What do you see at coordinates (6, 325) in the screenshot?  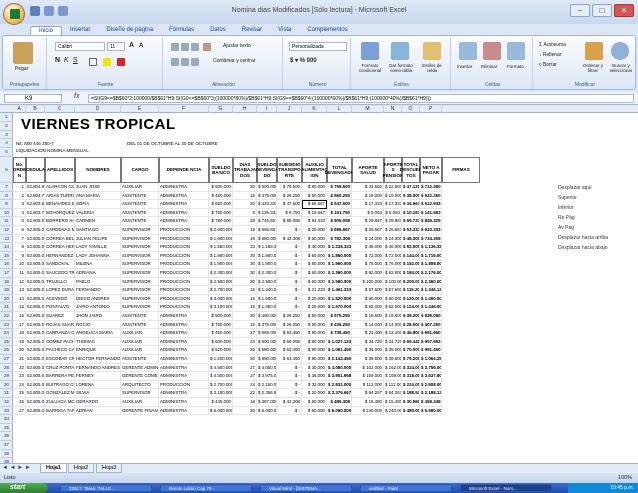 I see `row-header: 23` at bounding box center [6, 325].